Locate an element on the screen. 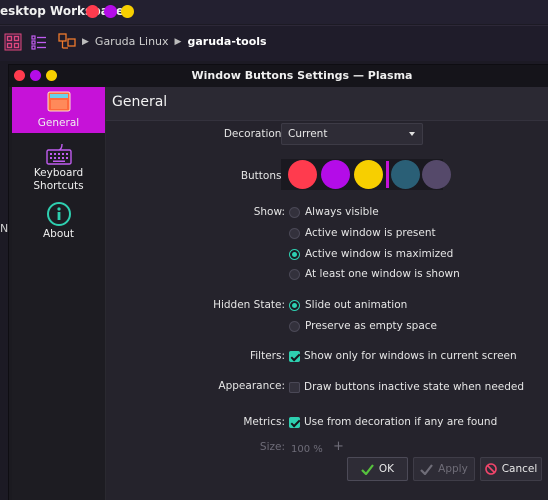 The height and width of the screenshot is (500, 548). size-label: Size: is located at coordinates (272, 447).